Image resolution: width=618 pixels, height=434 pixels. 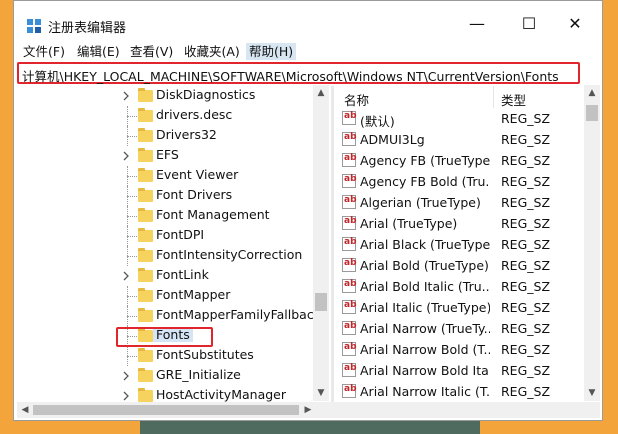 I want to click on value-row: ab Arial Italic (TrueType) REG_SZ, so click(x=459, y=307).